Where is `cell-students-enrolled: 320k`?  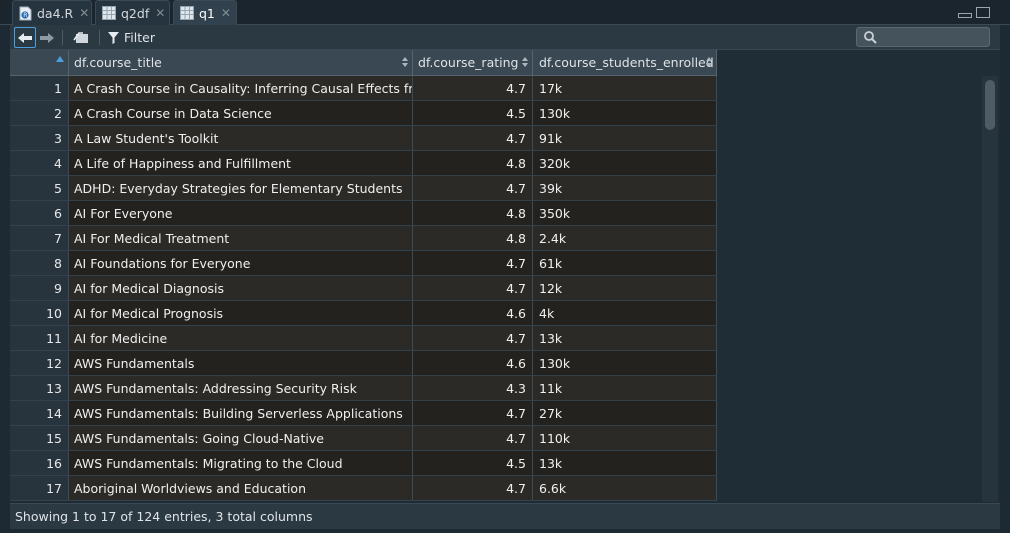
cell-students-enrolled: 320k is located at coordinates (625, 163).